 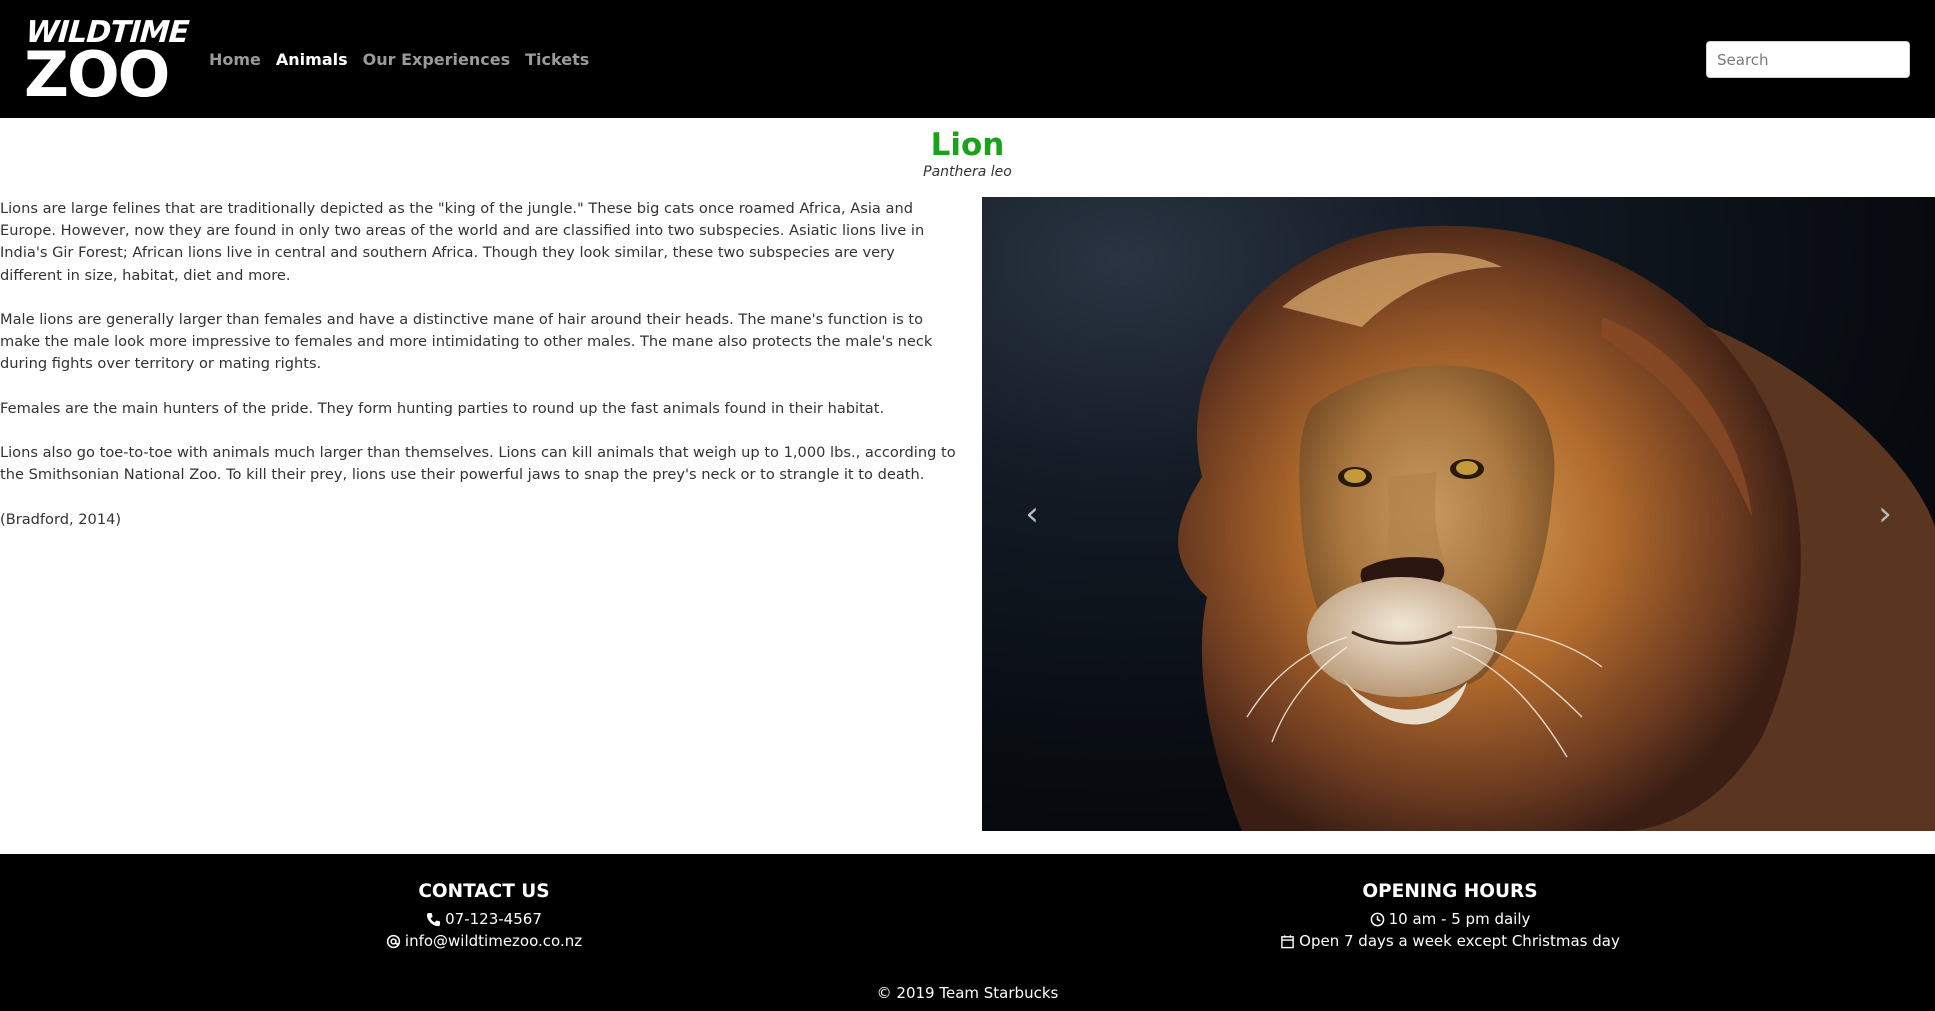 I want to click on hours-days: Open 7 days a week except Christmas day, so click(x=1450, y=941).